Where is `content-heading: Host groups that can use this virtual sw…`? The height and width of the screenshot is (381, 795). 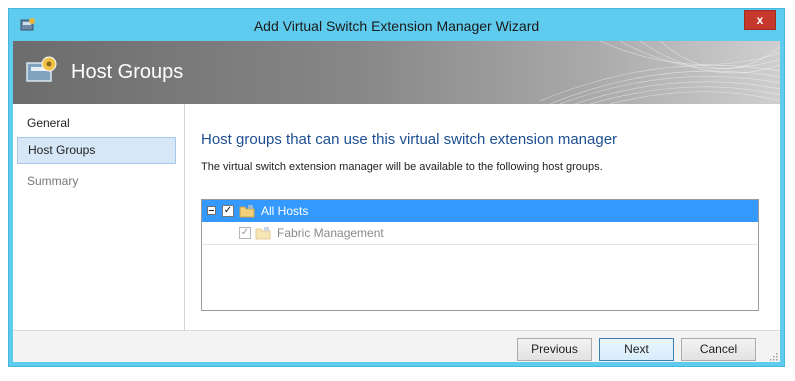
content-heading: Host groups that can use this virtual sw… is located at coordinates (409, 139).